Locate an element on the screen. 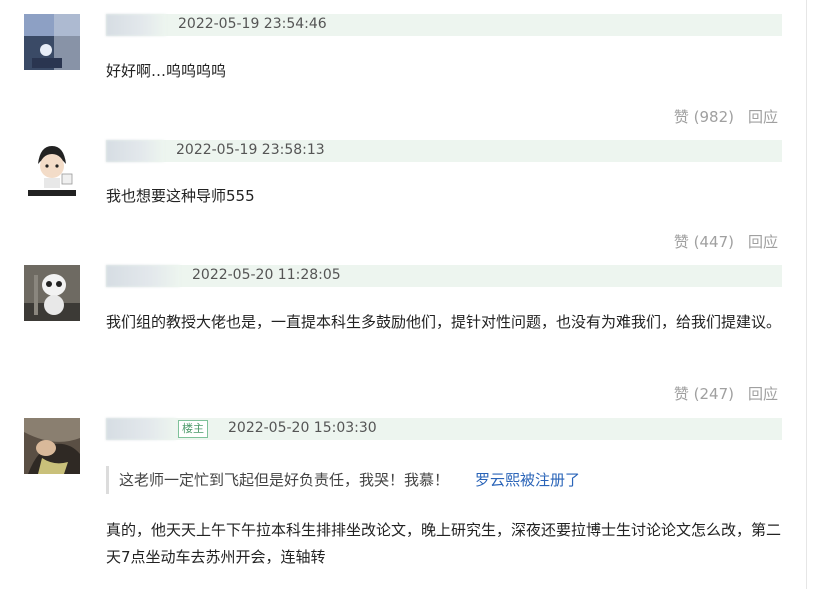  comment-text: 好好啊…呜呜呜呜 is located at coordinates (166, 71).